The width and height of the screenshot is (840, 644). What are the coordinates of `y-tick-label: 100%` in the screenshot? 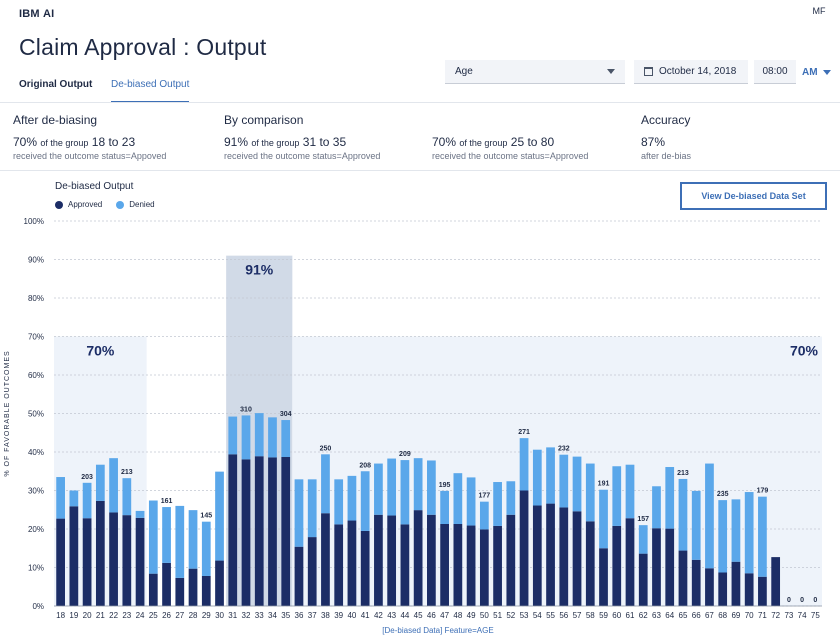 It's located at (34, 221).